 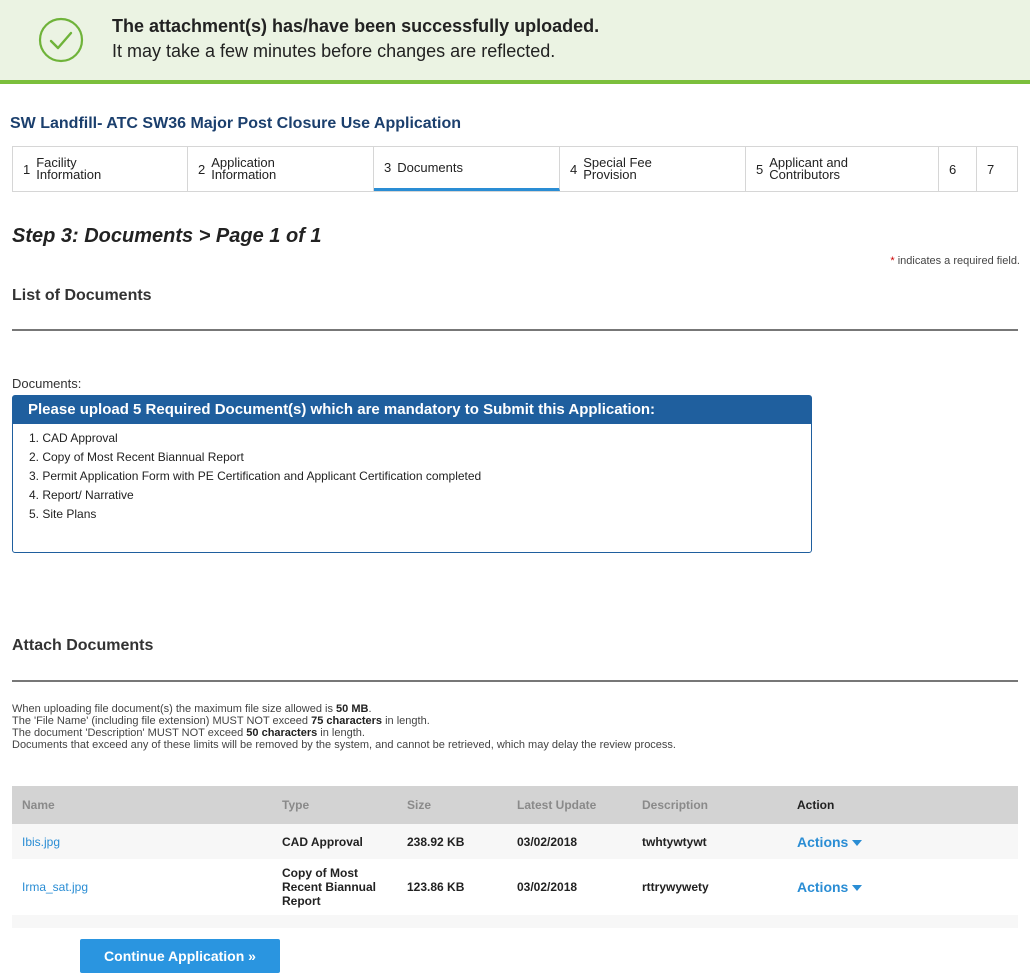 I want to click on step-label: Facility Information, so click(x=69, y=168).